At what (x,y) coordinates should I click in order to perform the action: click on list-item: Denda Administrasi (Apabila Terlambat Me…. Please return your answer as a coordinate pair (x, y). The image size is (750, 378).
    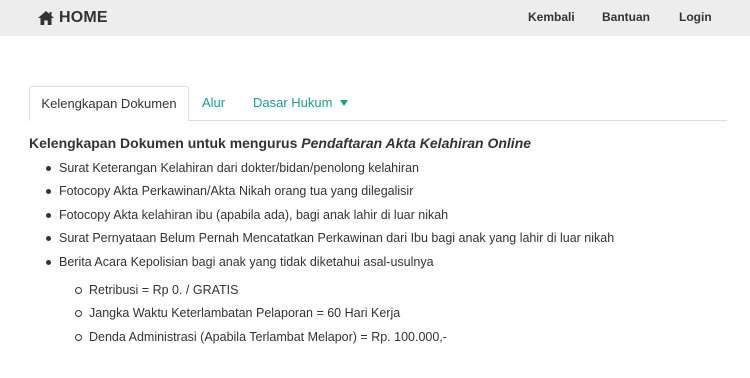
    Looking at the image, I should click on (238, 338).